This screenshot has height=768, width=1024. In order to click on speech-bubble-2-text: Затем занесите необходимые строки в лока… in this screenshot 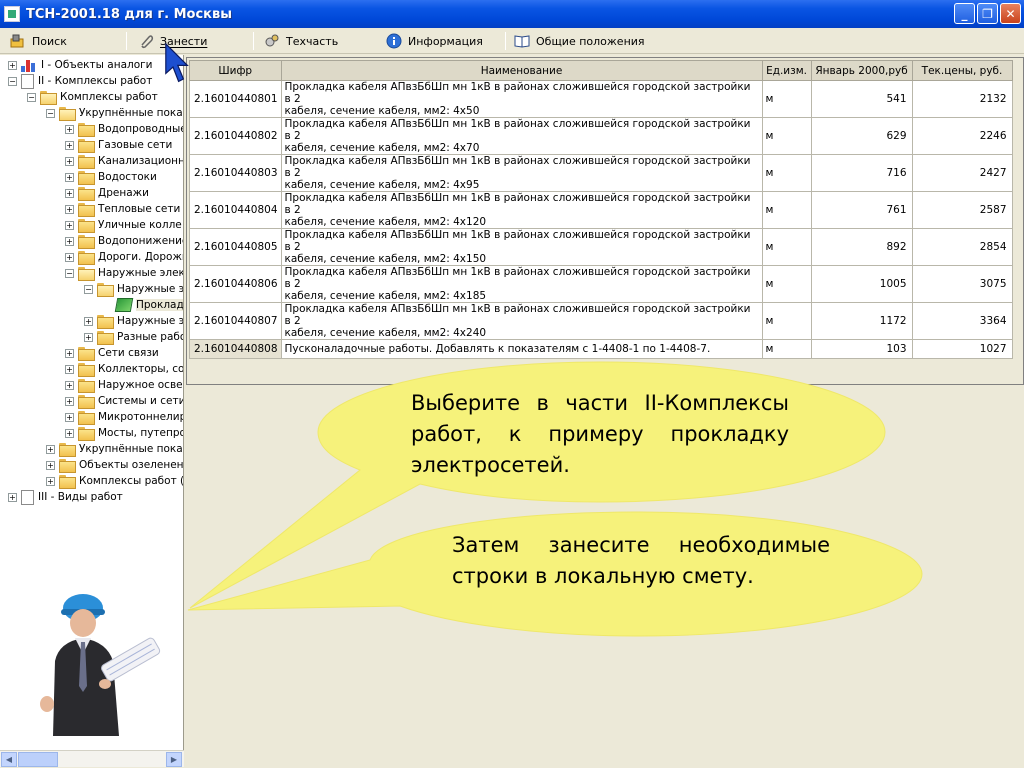, I will do `click(641, 560)`.